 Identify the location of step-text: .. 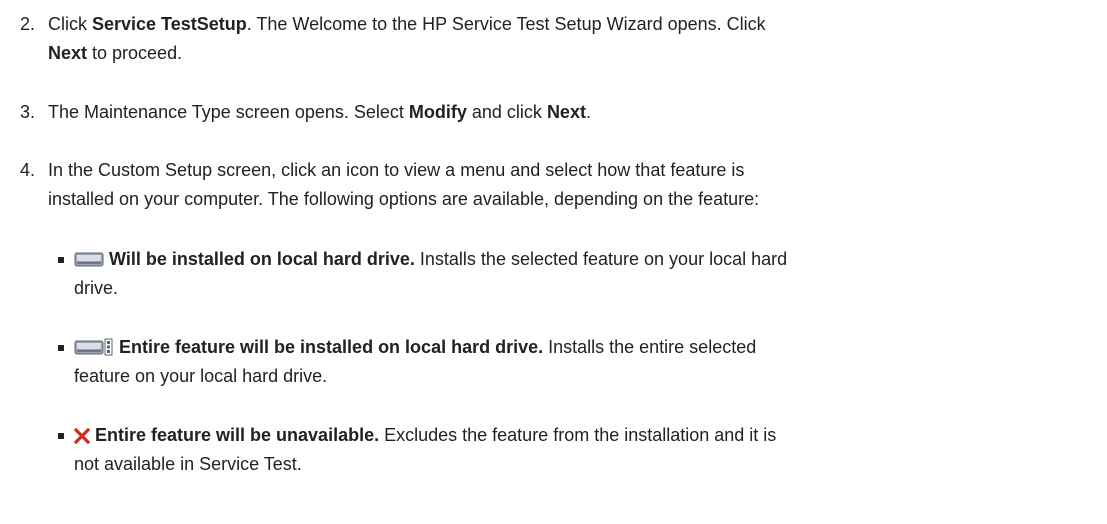
(588, 112).